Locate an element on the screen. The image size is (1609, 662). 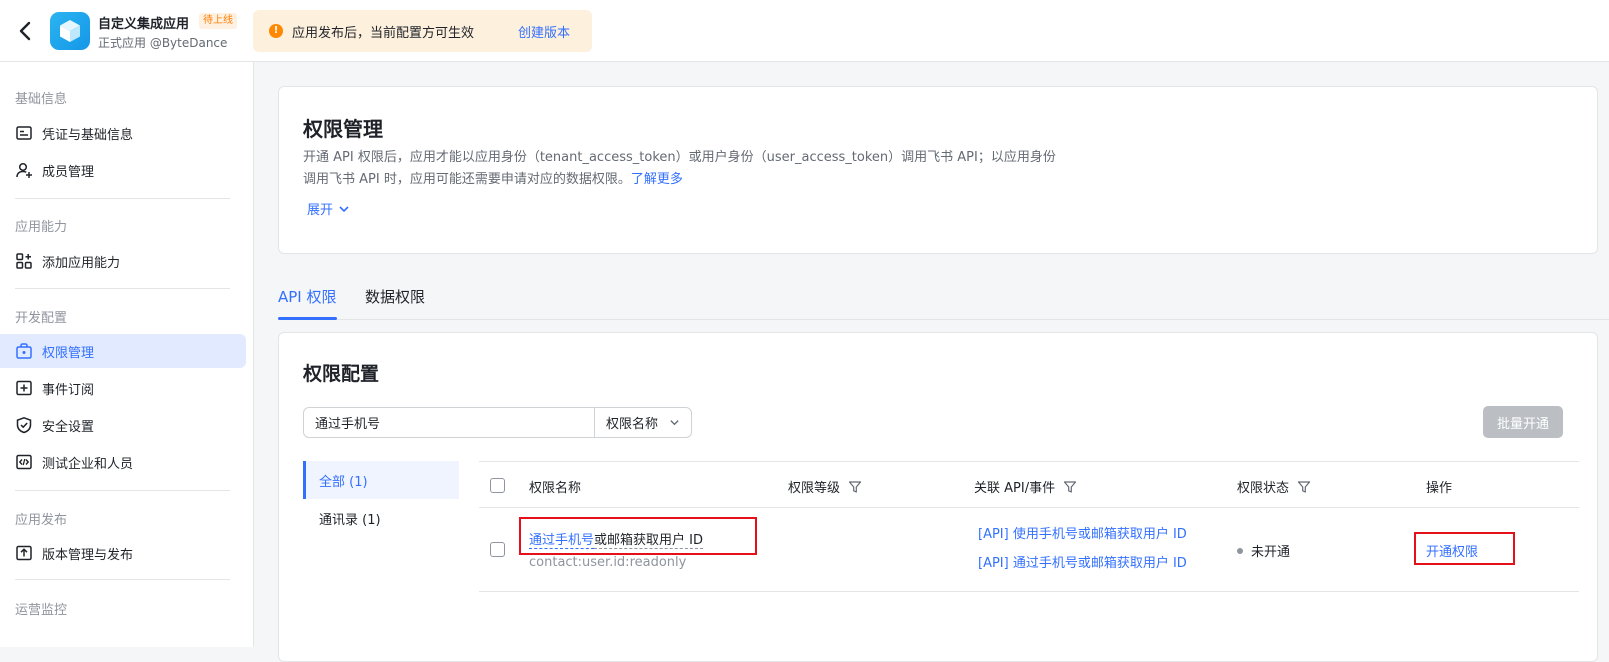
sidebar-item-credentials: 凭证与基础信息 is located at coordinates (123, 133).